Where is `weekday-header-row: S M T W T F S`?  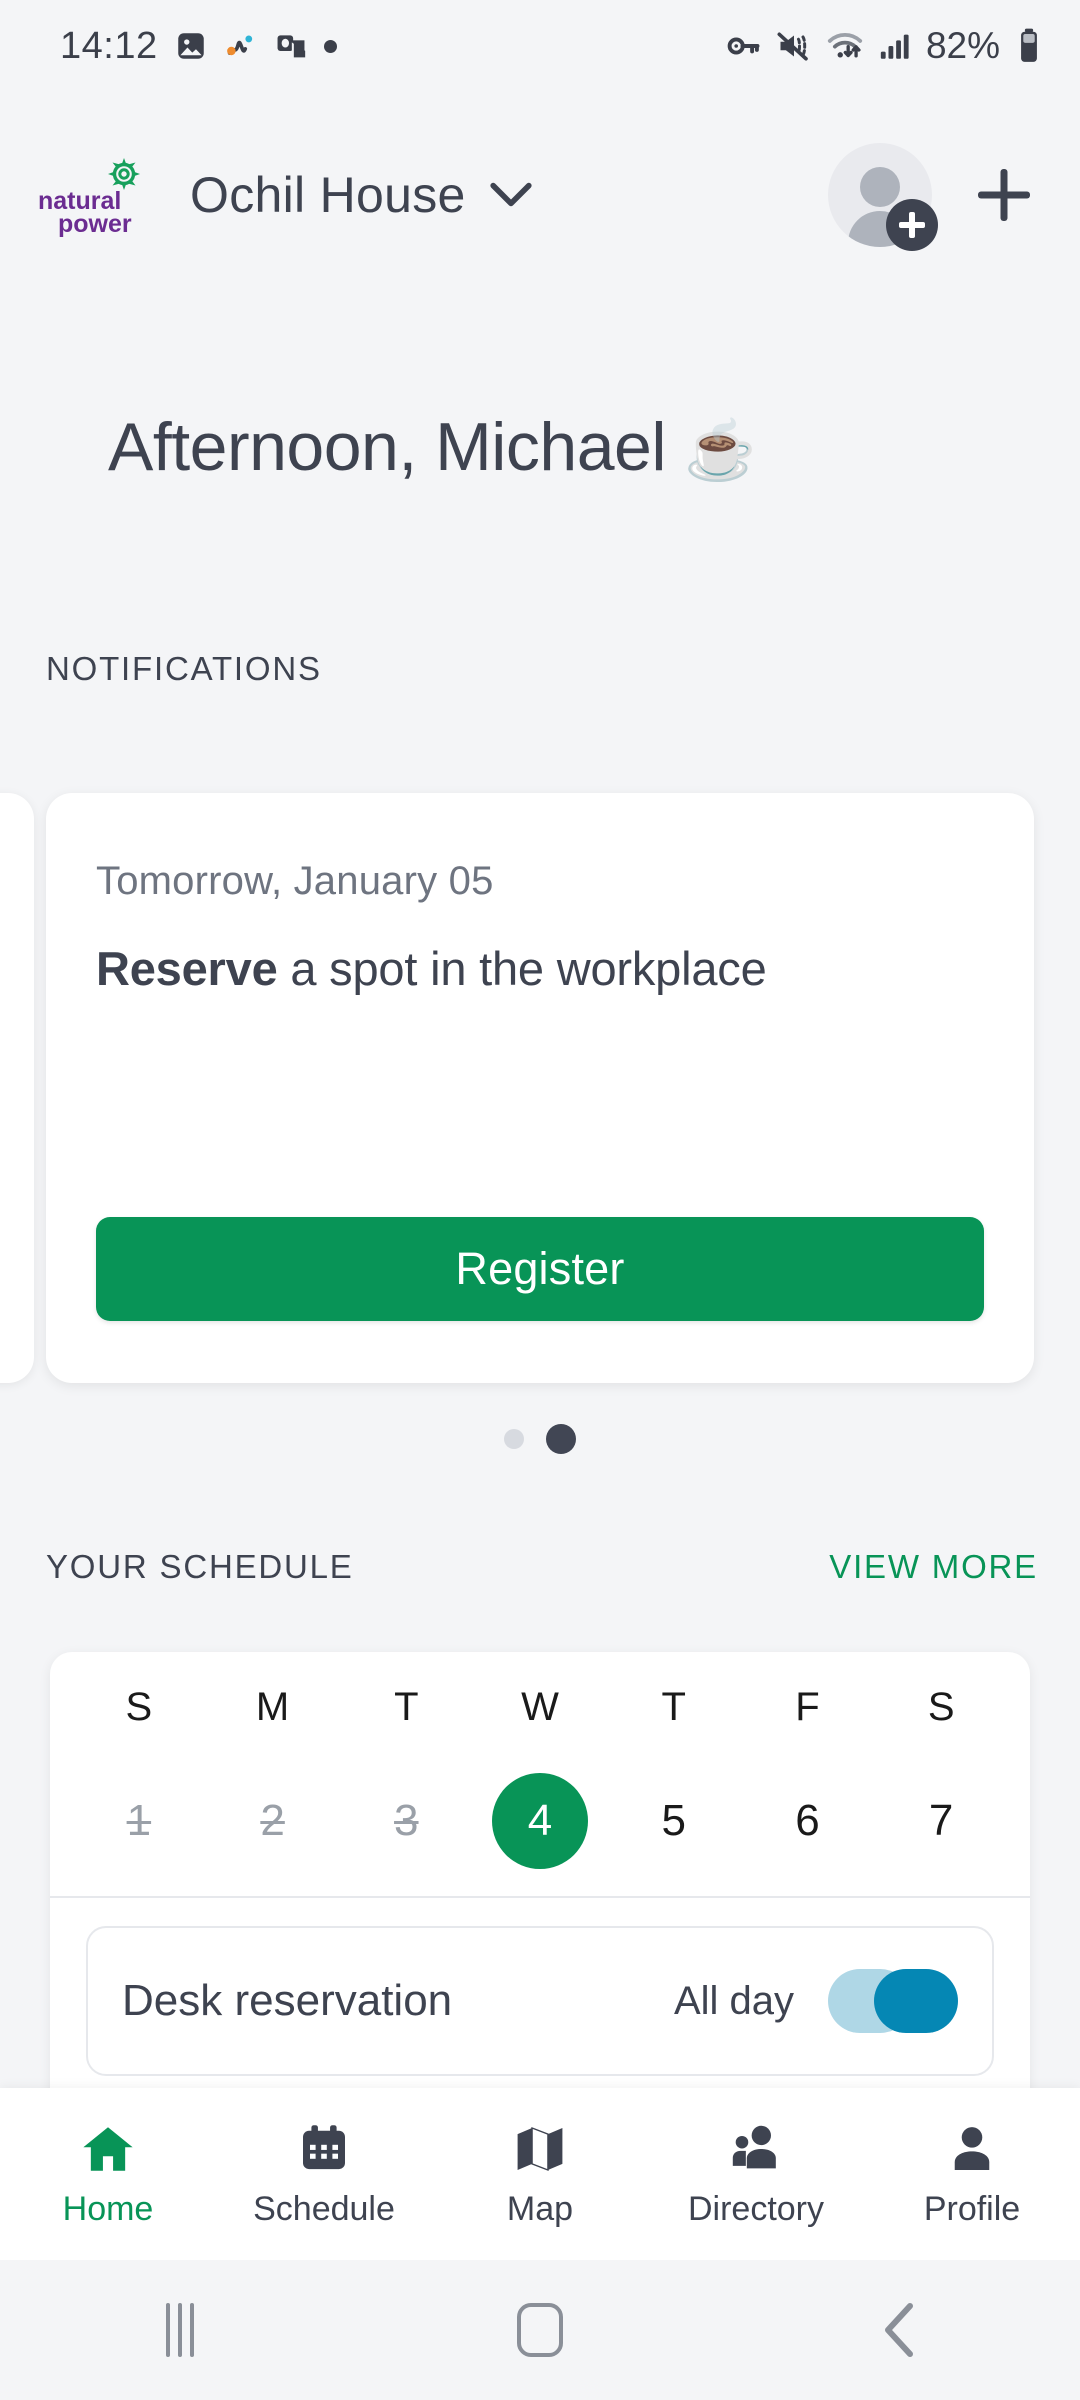 weekday-header-row: S M T W T F S is located at coordinates (540, 1707).